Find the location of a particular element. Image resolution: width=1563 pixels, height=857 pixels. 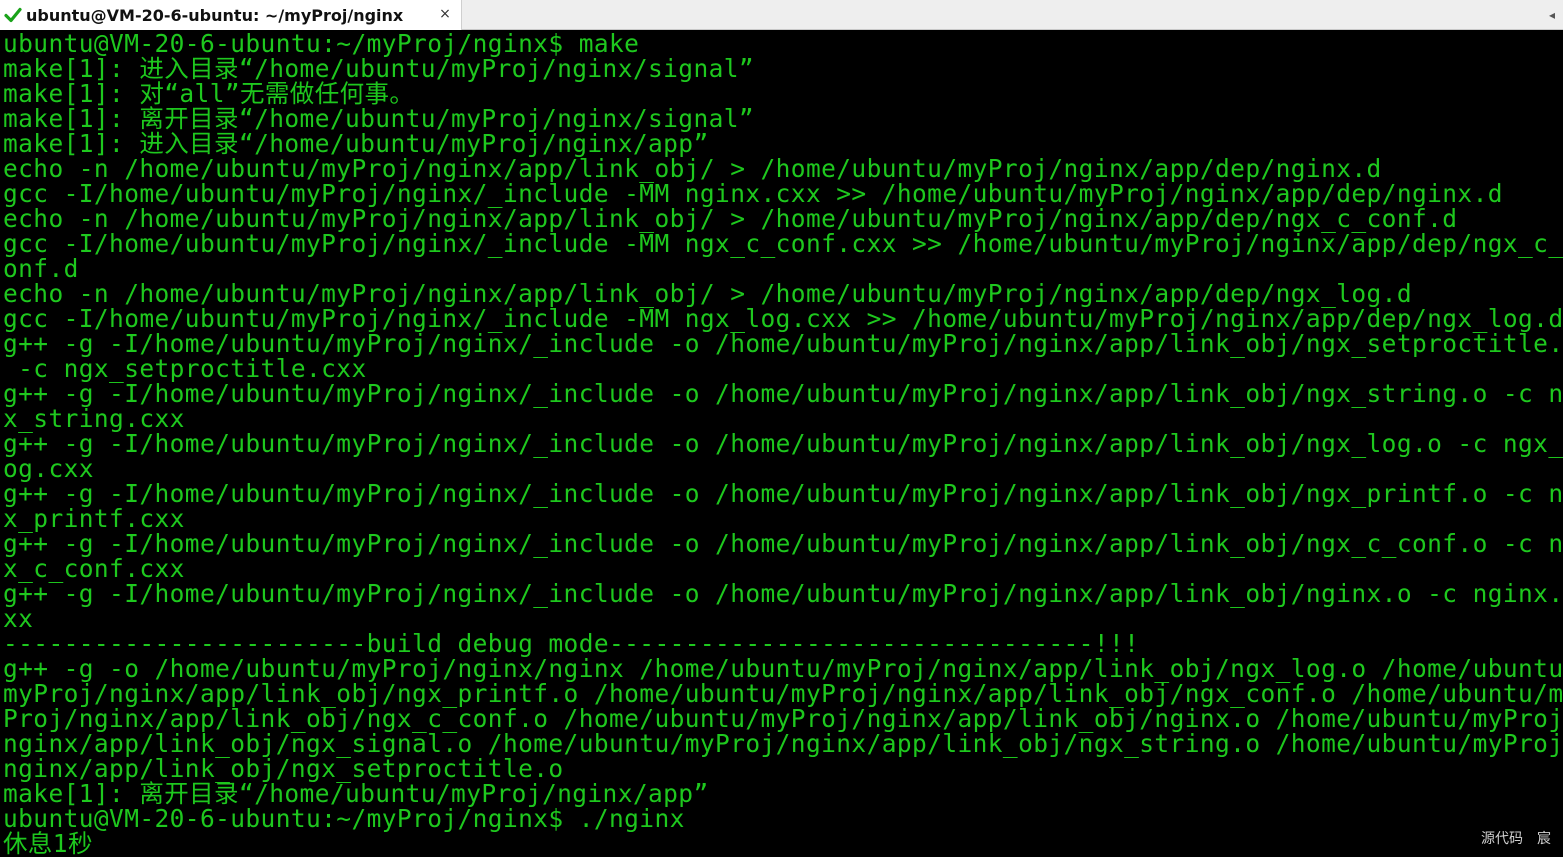

ime-input-label: 宸 is located at coordinates (1544, 839).